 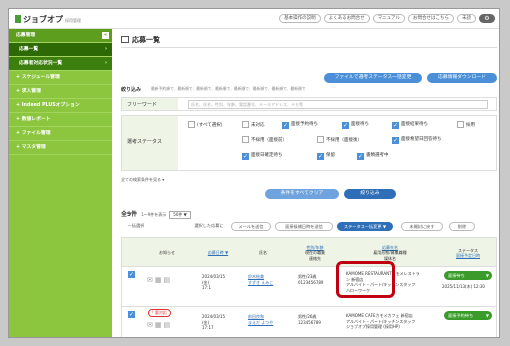 I want to click on col-status: ステータス 面接予定日時, so click(x=468, y=253).